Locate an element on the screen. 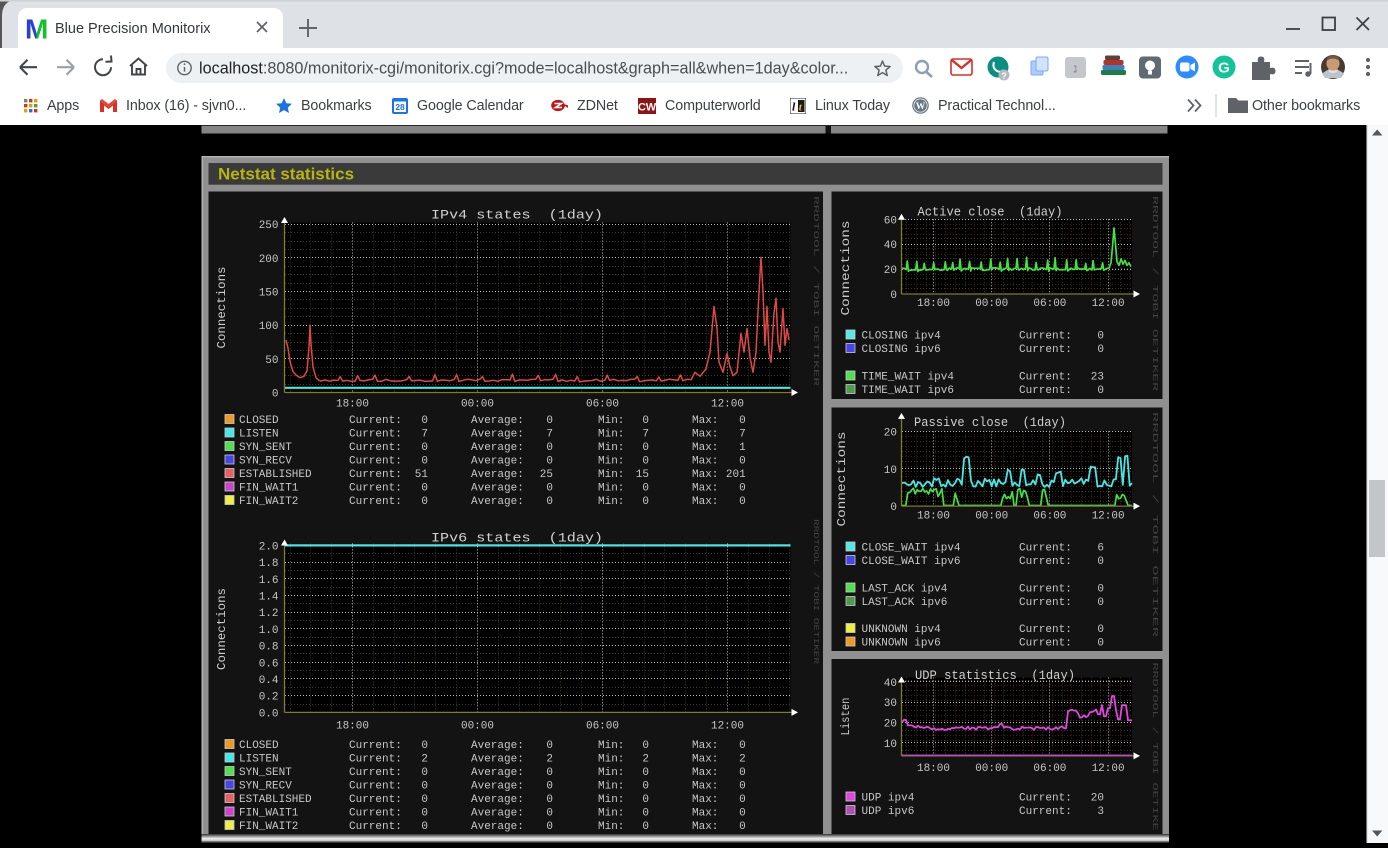 This screenshot has height=848, width=1388. svg-text: RRDTOOL / TOBI OETIKER is located at coordinates (1154, 525).